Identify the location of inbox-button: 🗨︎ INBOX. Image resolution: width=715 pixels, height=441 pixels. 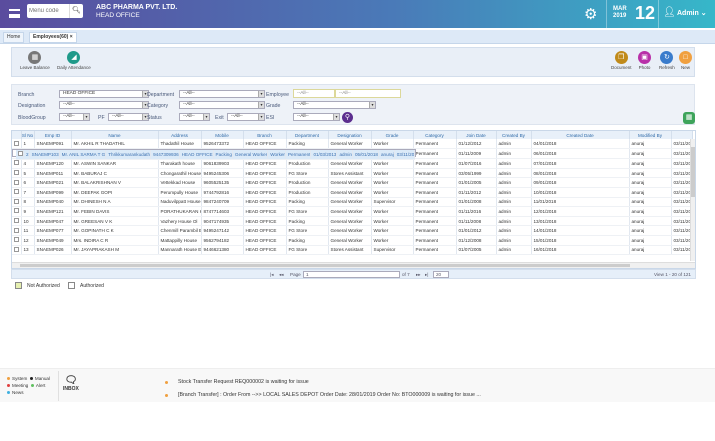
(71, 383).